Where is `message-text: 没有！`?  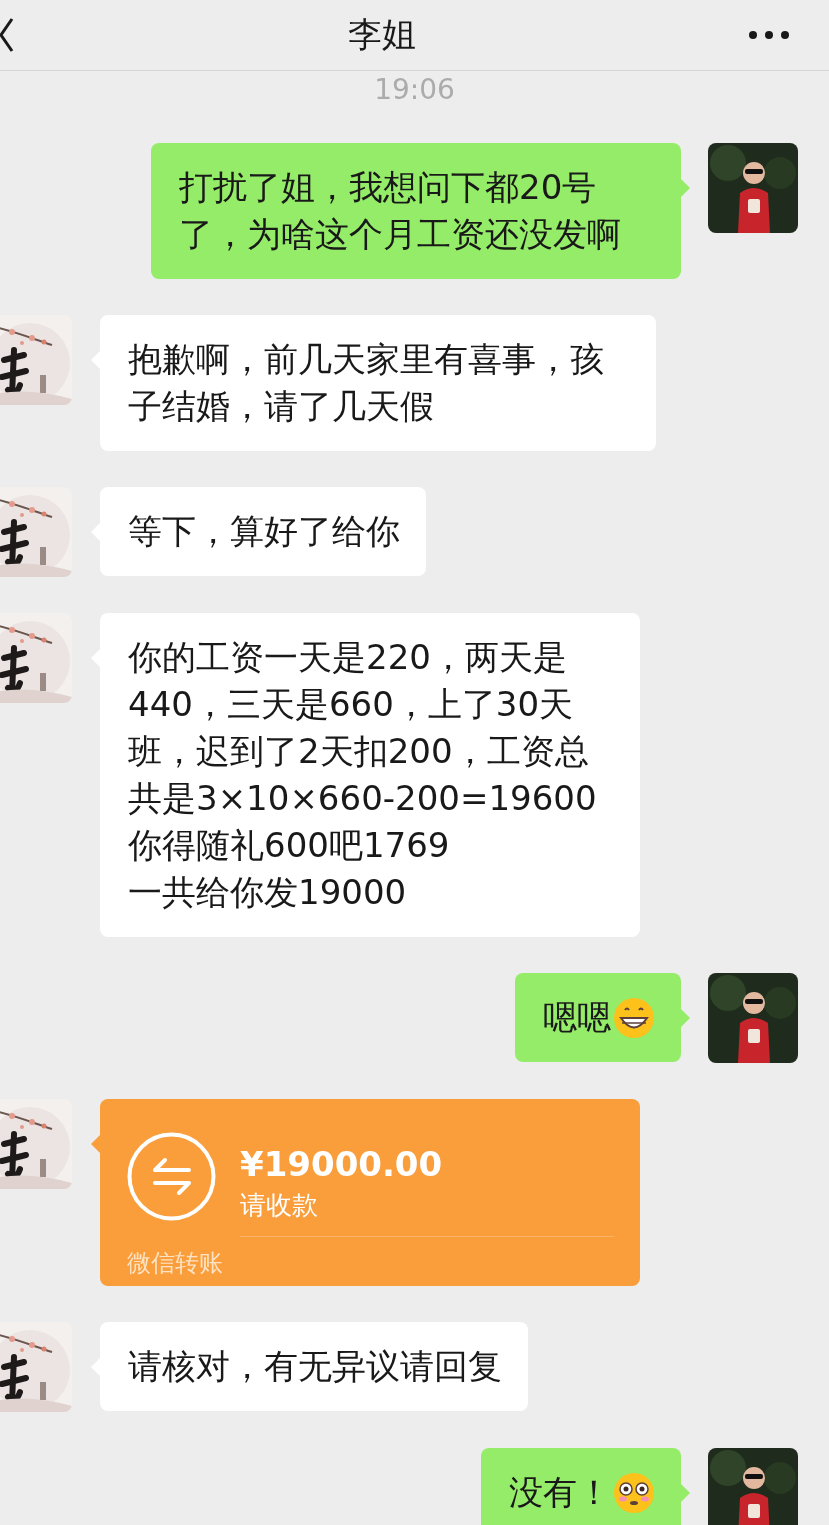 message-text: 没有！ is located at coordinates (560, 1492).